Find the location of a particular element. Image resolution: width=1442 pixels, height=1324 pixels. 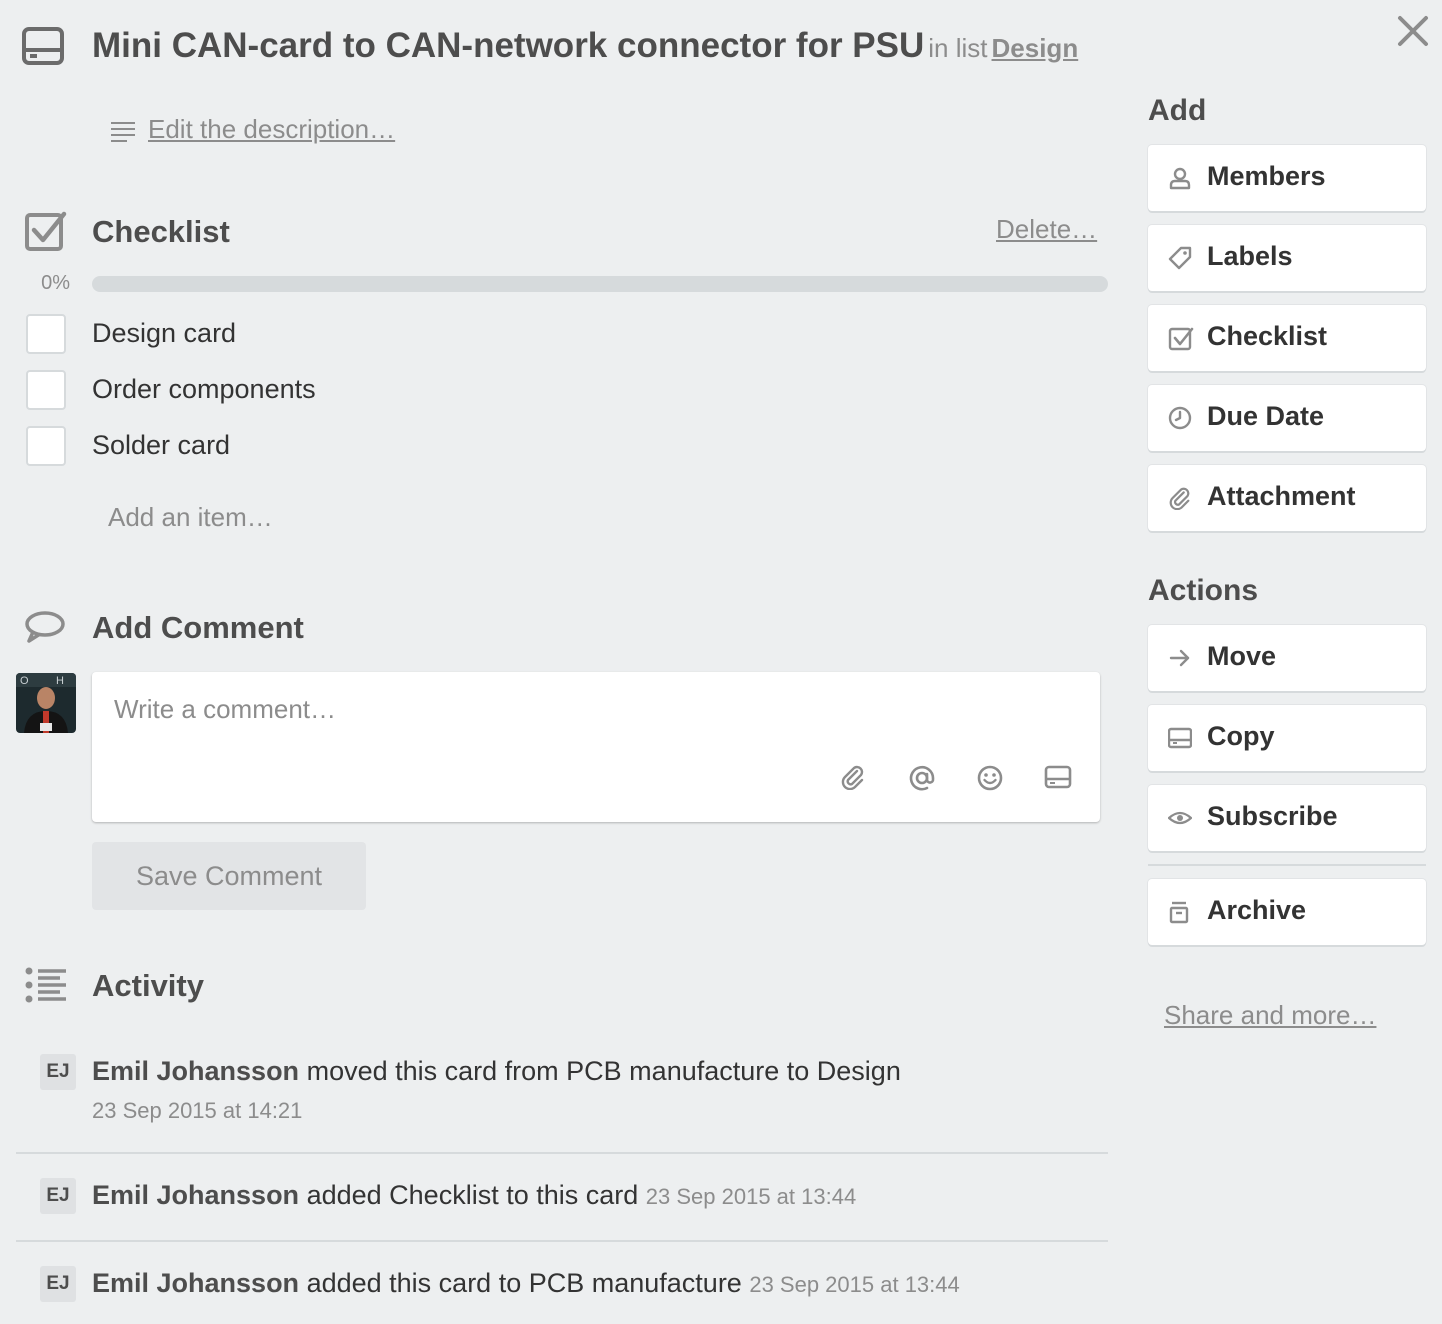

close-icon is located at coordinates (1413, 31).